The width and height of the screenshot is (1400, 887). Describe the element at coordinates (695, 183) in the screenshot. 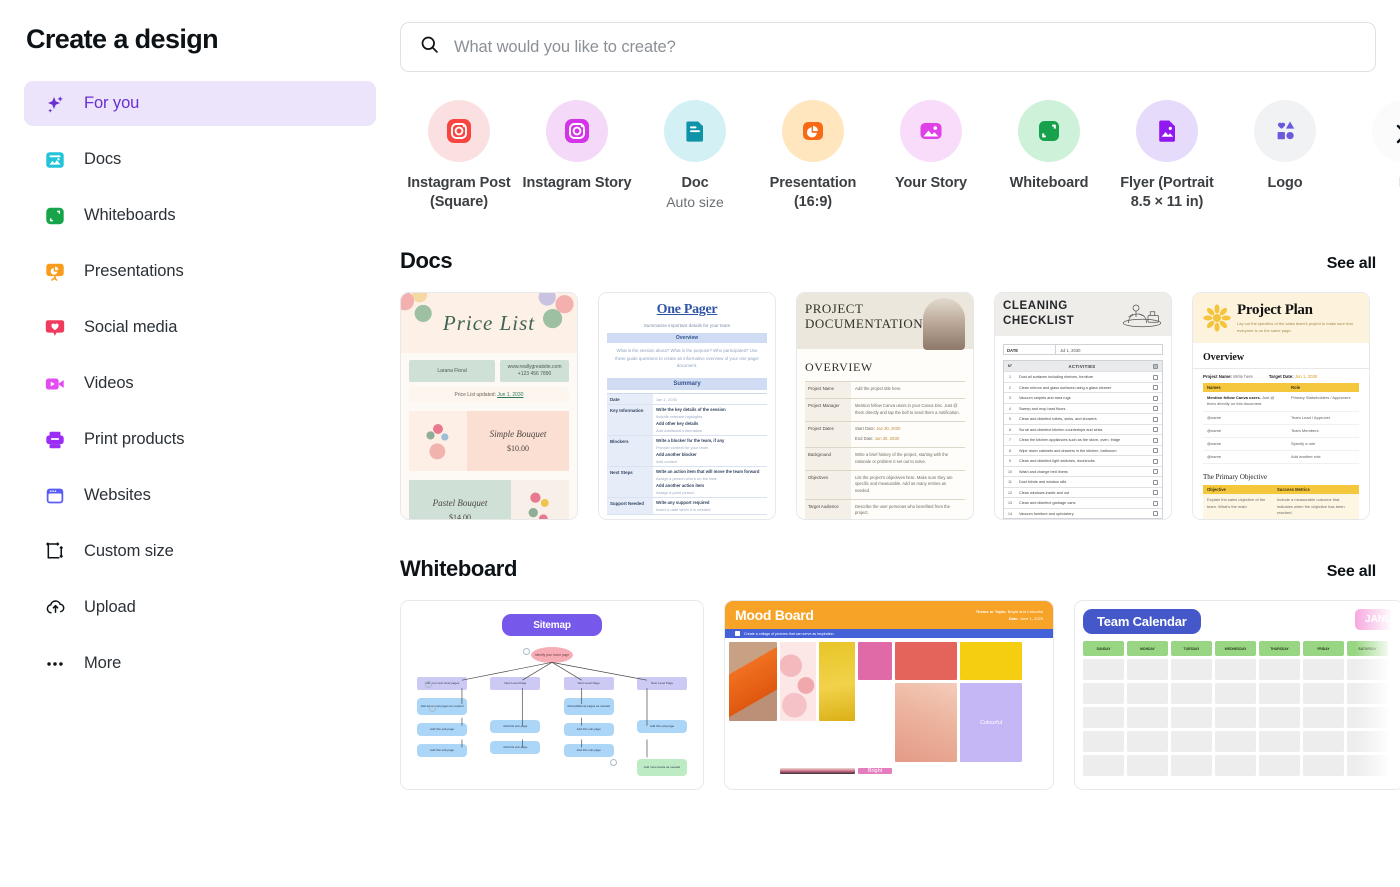

I see `category-label: Doc` at that location.